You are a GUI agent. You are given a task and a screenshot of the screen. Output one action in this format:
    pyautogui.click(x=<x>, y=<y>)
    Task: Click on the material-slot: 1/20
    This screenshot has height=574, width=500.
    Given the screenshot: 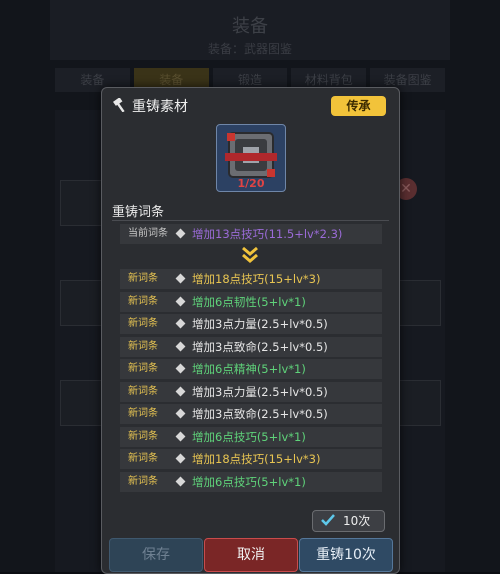 What is the action you would take?
    pyautogui.click(x=251, y=158)
    